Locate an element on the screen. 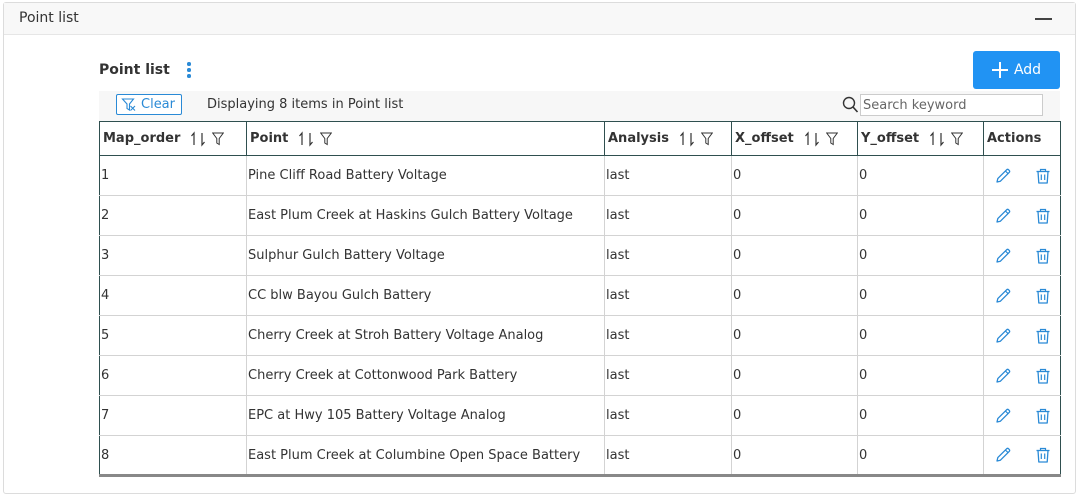 The height and width of the screenshot is (500, 1081). cell-point: CC blw Bayou Gulch Battery is located at coordinates (425, 295).